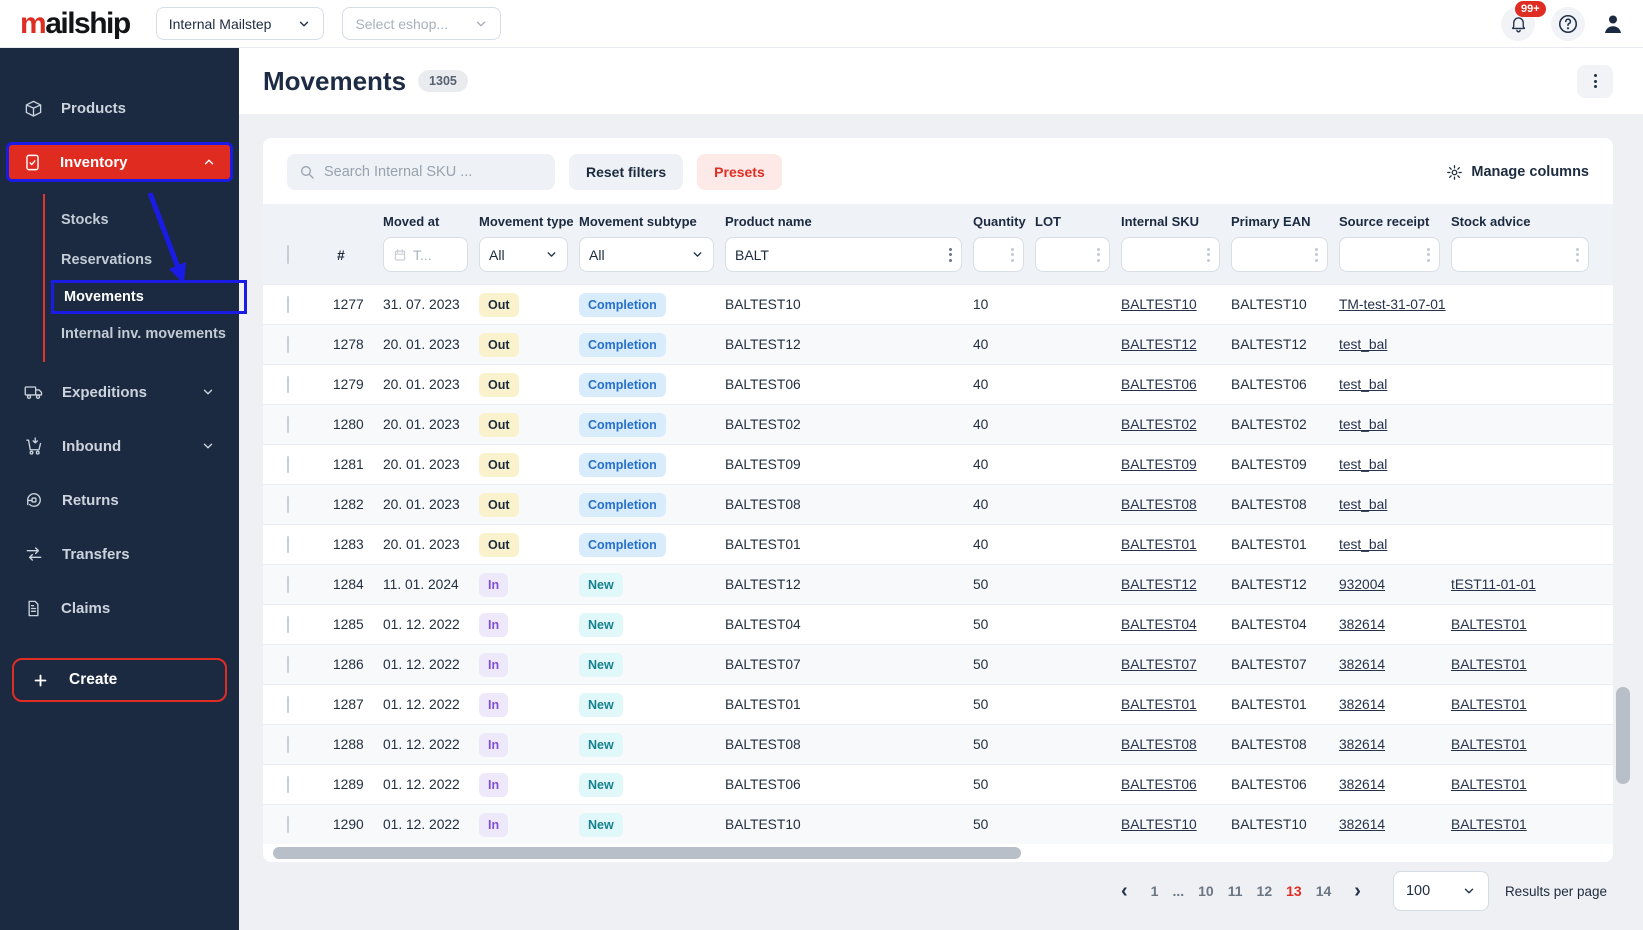 The image size is (1643, 930). I want to click on horizontal-scrollbar-thumb, so click(647, 853).